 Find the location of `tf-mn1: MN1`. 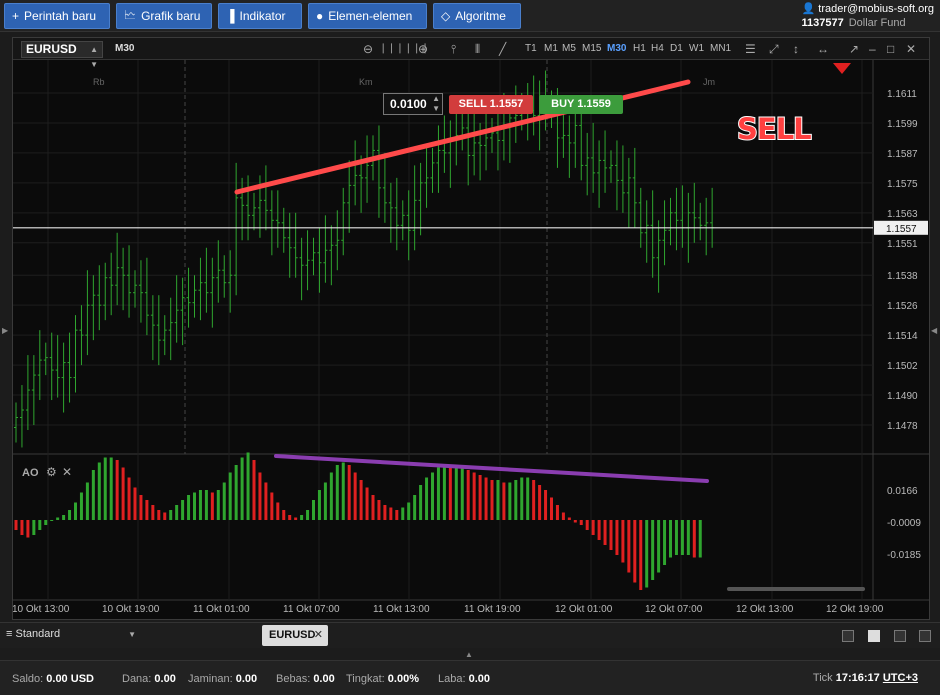

tf-mn1: MN1 is located at coordinates (720, 48).